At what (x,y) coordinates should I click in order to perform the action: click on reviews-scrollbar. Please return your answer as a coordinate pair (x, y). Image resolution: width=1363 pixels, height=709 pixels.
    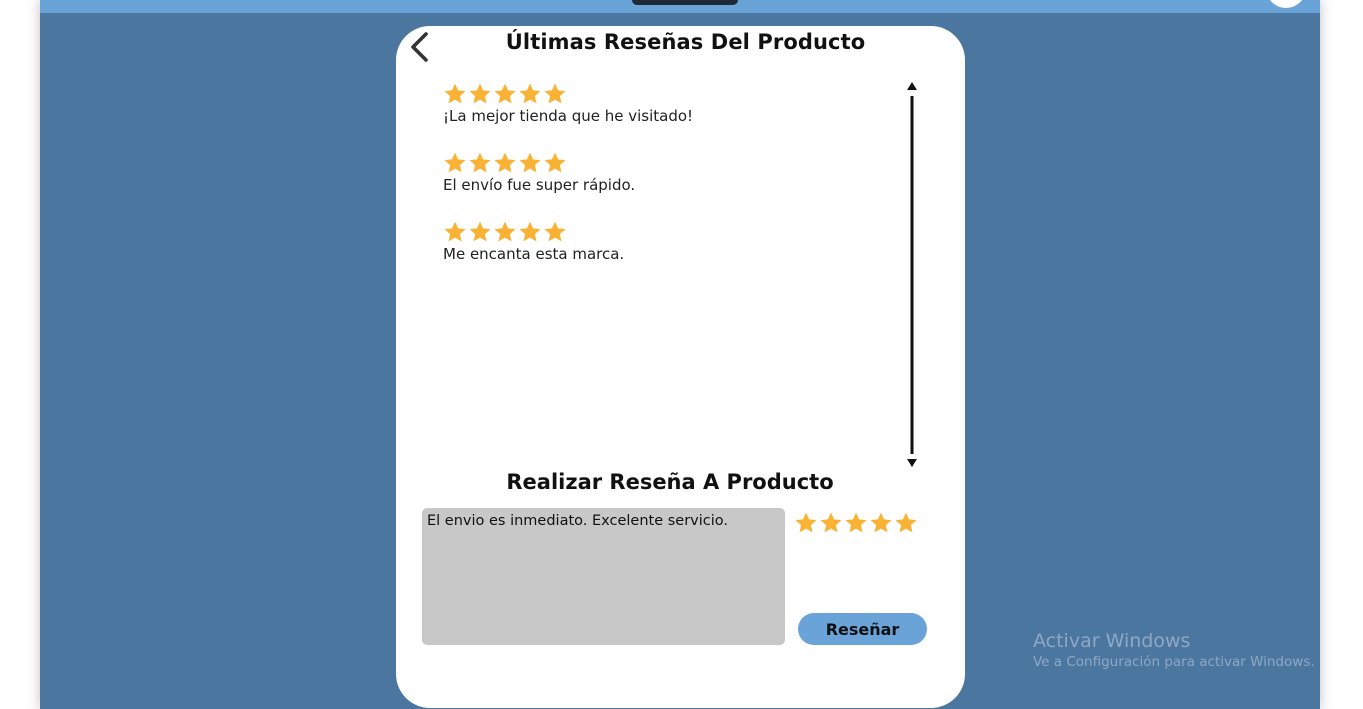
    Looking at the image, I should click on (912, 275).